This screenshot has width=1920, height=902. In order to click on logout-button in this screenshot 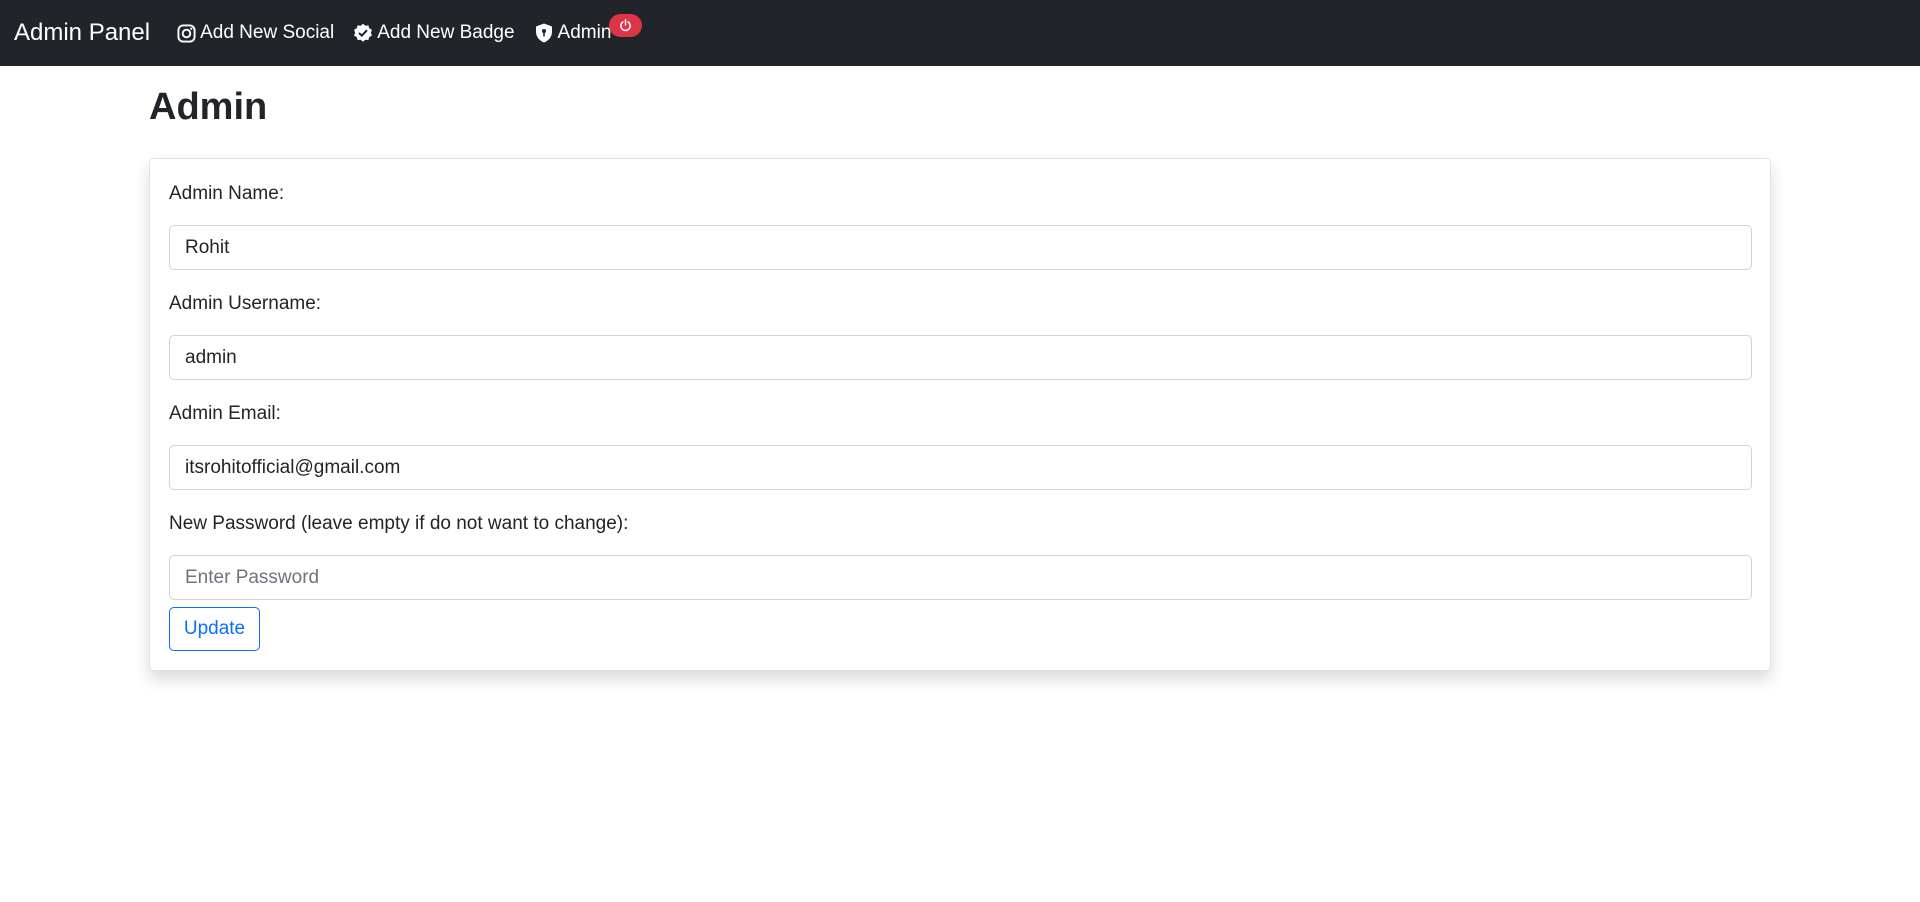, I will do `click(625, 25)`.